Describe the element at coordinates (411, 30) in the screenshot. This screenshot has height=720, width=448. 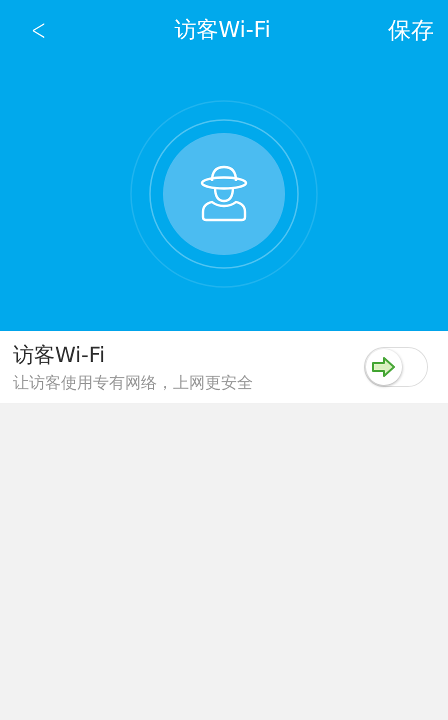
I see `save-button: 保存` at that location.